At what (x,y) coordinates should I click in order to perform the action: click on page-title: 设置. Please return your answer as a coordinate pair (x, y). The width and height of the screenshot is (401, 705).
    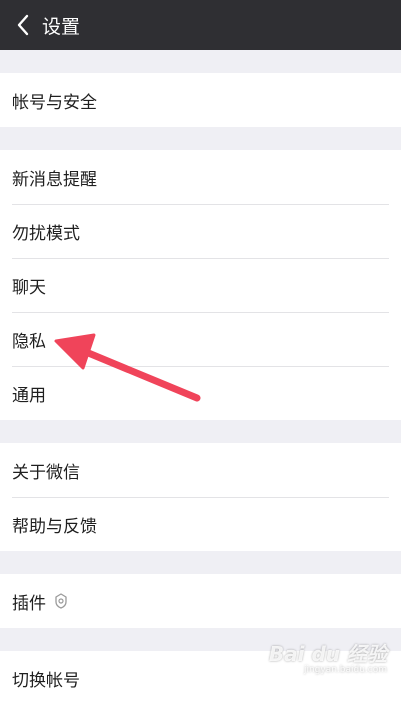
    Looking at the image, I should click on (61, 26).